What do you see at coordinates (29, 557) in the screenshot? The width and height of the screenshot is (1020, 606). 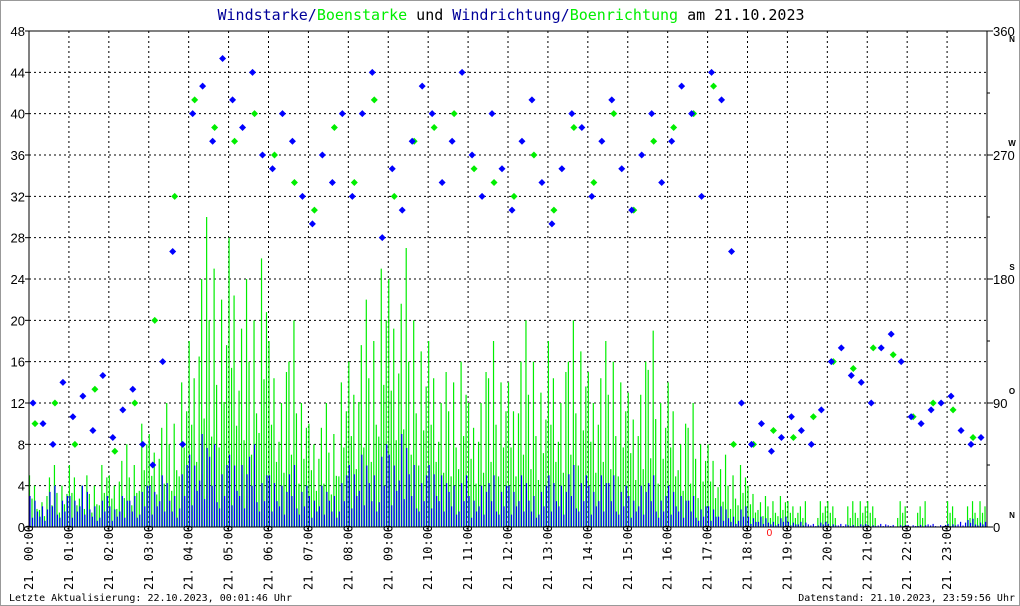 I see `x-tick-label: 21. 00:00` at bounding box center [29, 557].